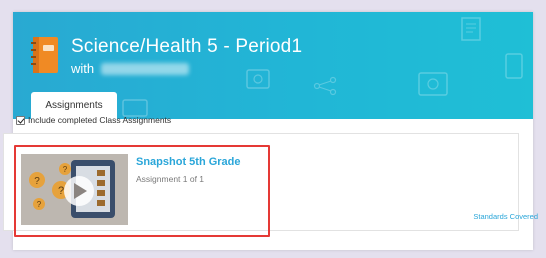  Describe the element at coordinates (514, 66) in the screenshot. I see `decorative-tablet-icon` at that location.